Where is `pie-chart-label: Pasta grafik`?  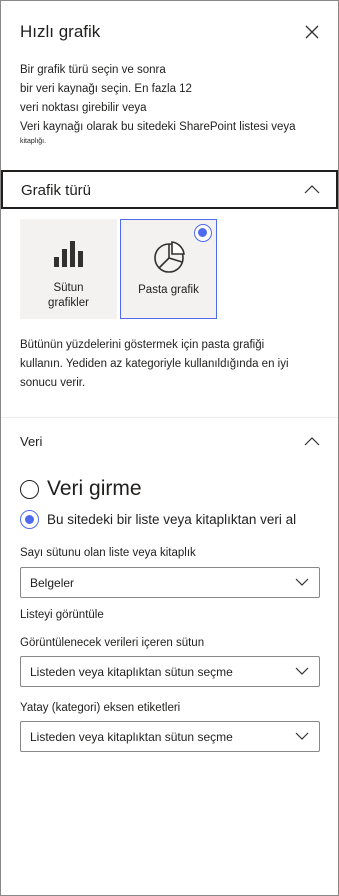 pie-chart-label: Pasta grafik is located at coordinates (168, 290).